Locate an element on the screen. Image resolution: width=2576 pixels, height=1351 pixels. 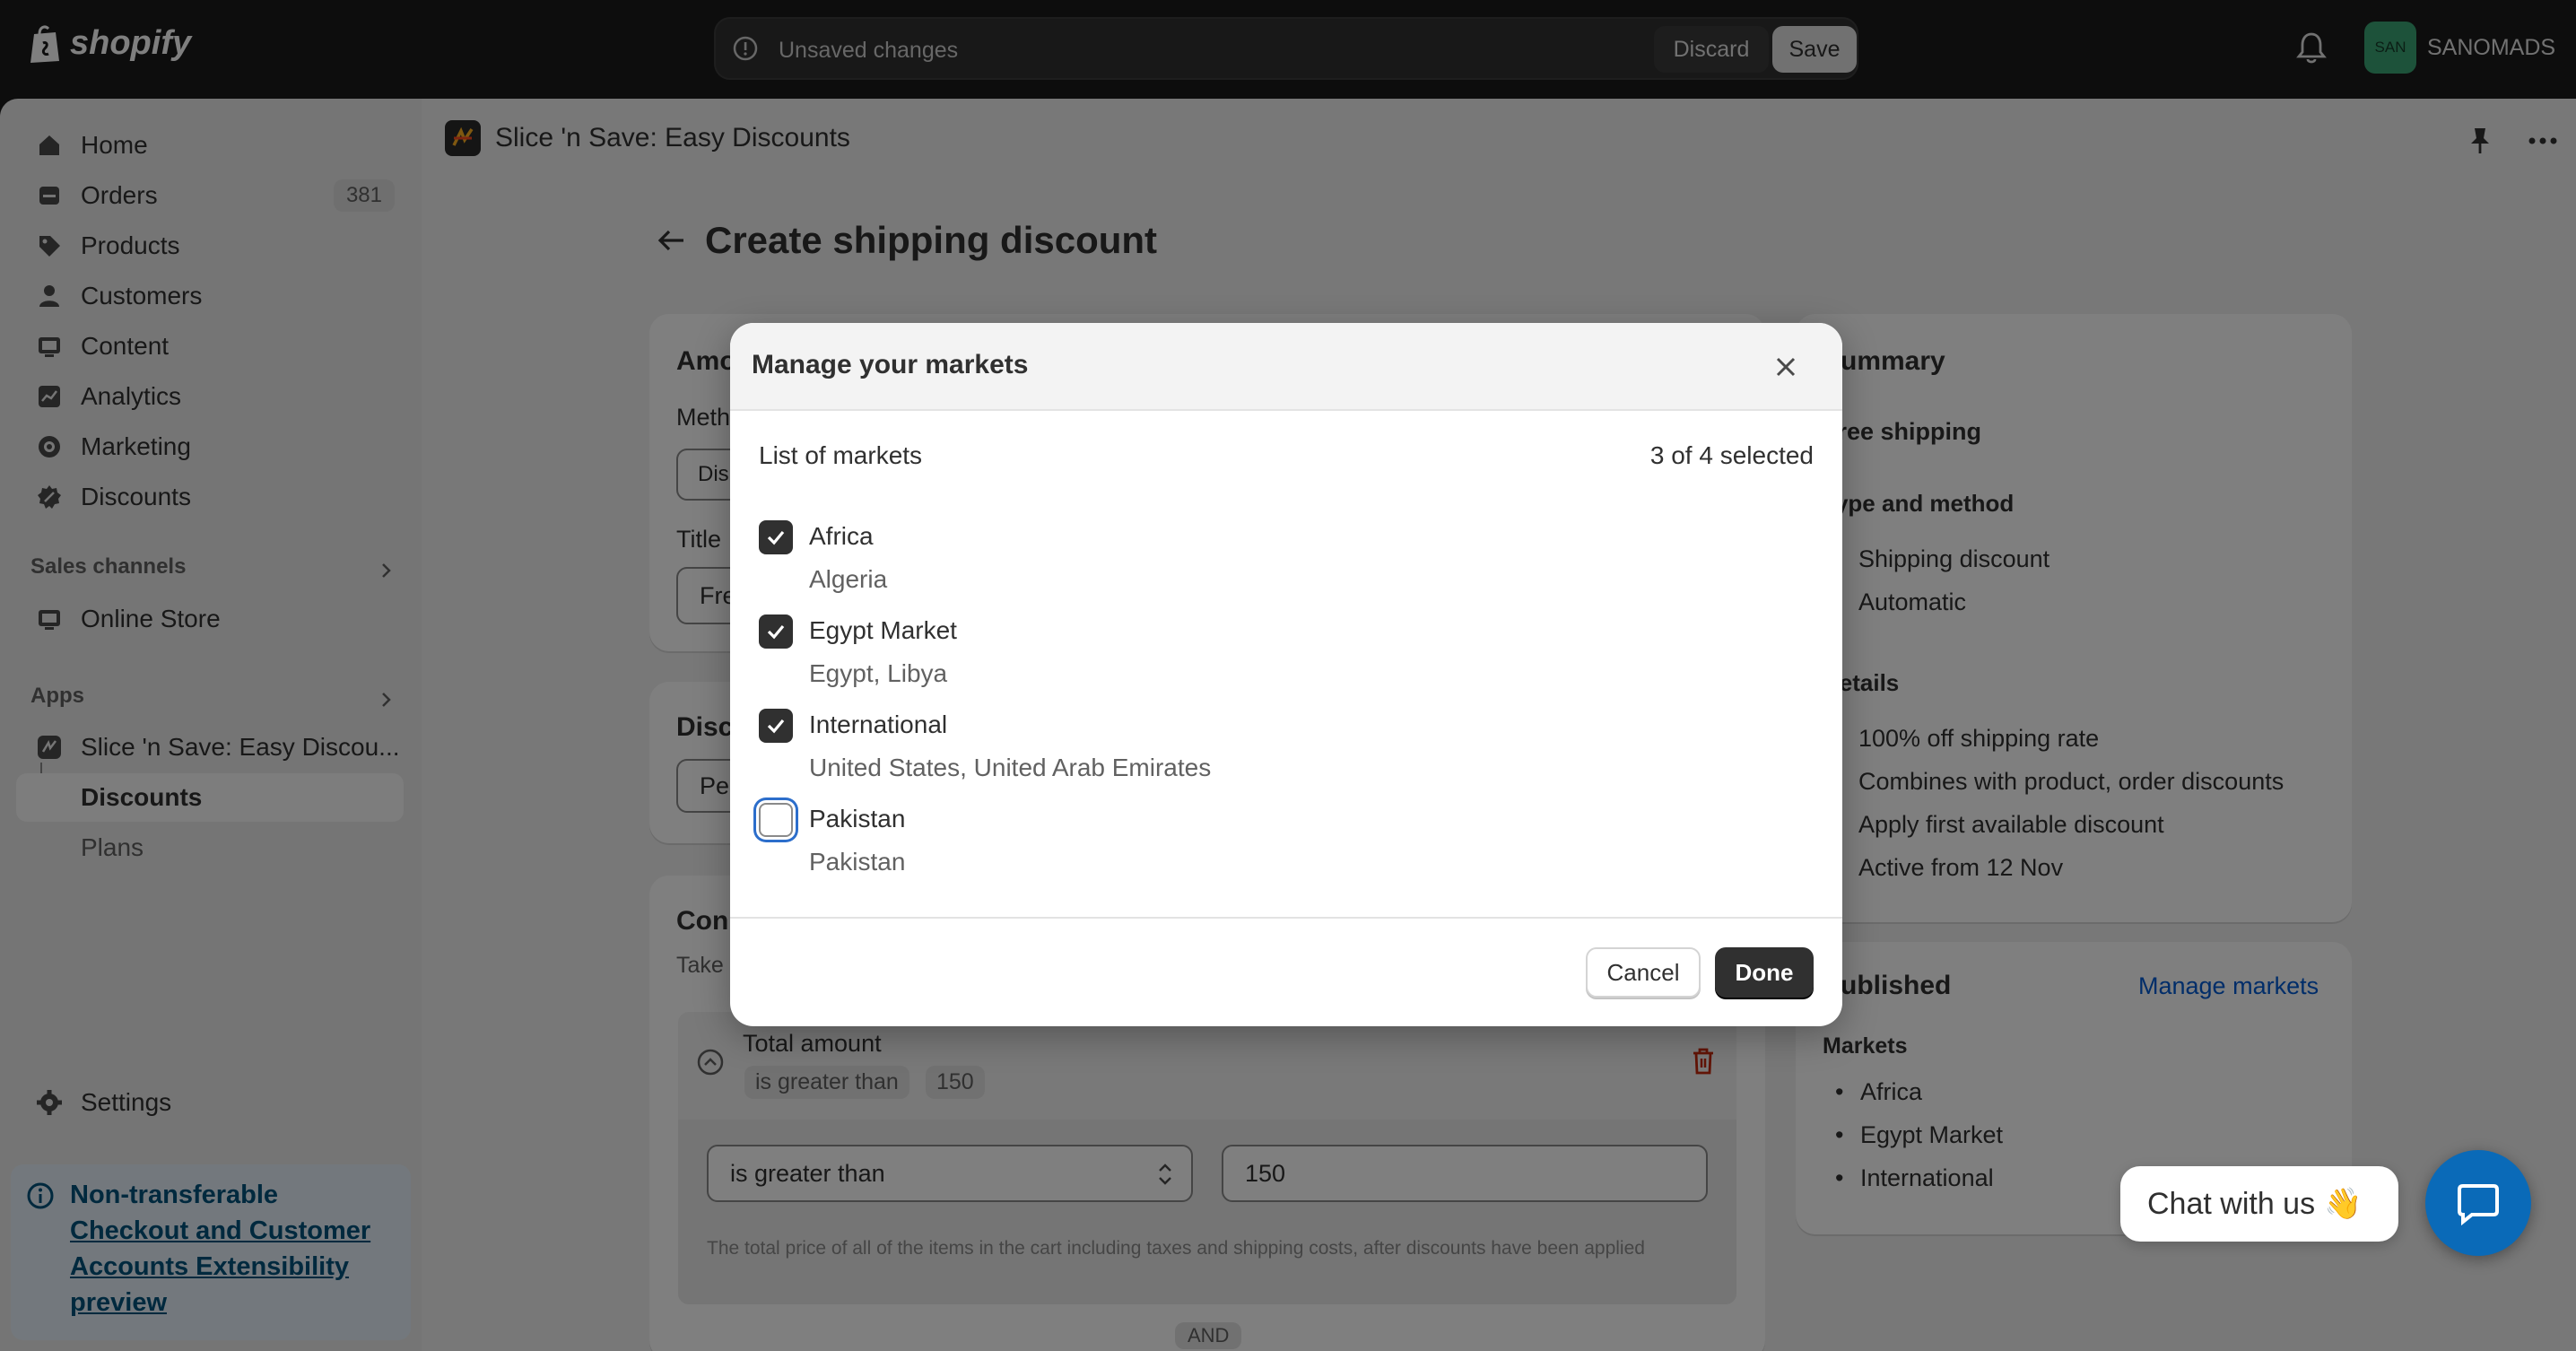
modal-title: Manage your markets is located at coordinates (890, 364).